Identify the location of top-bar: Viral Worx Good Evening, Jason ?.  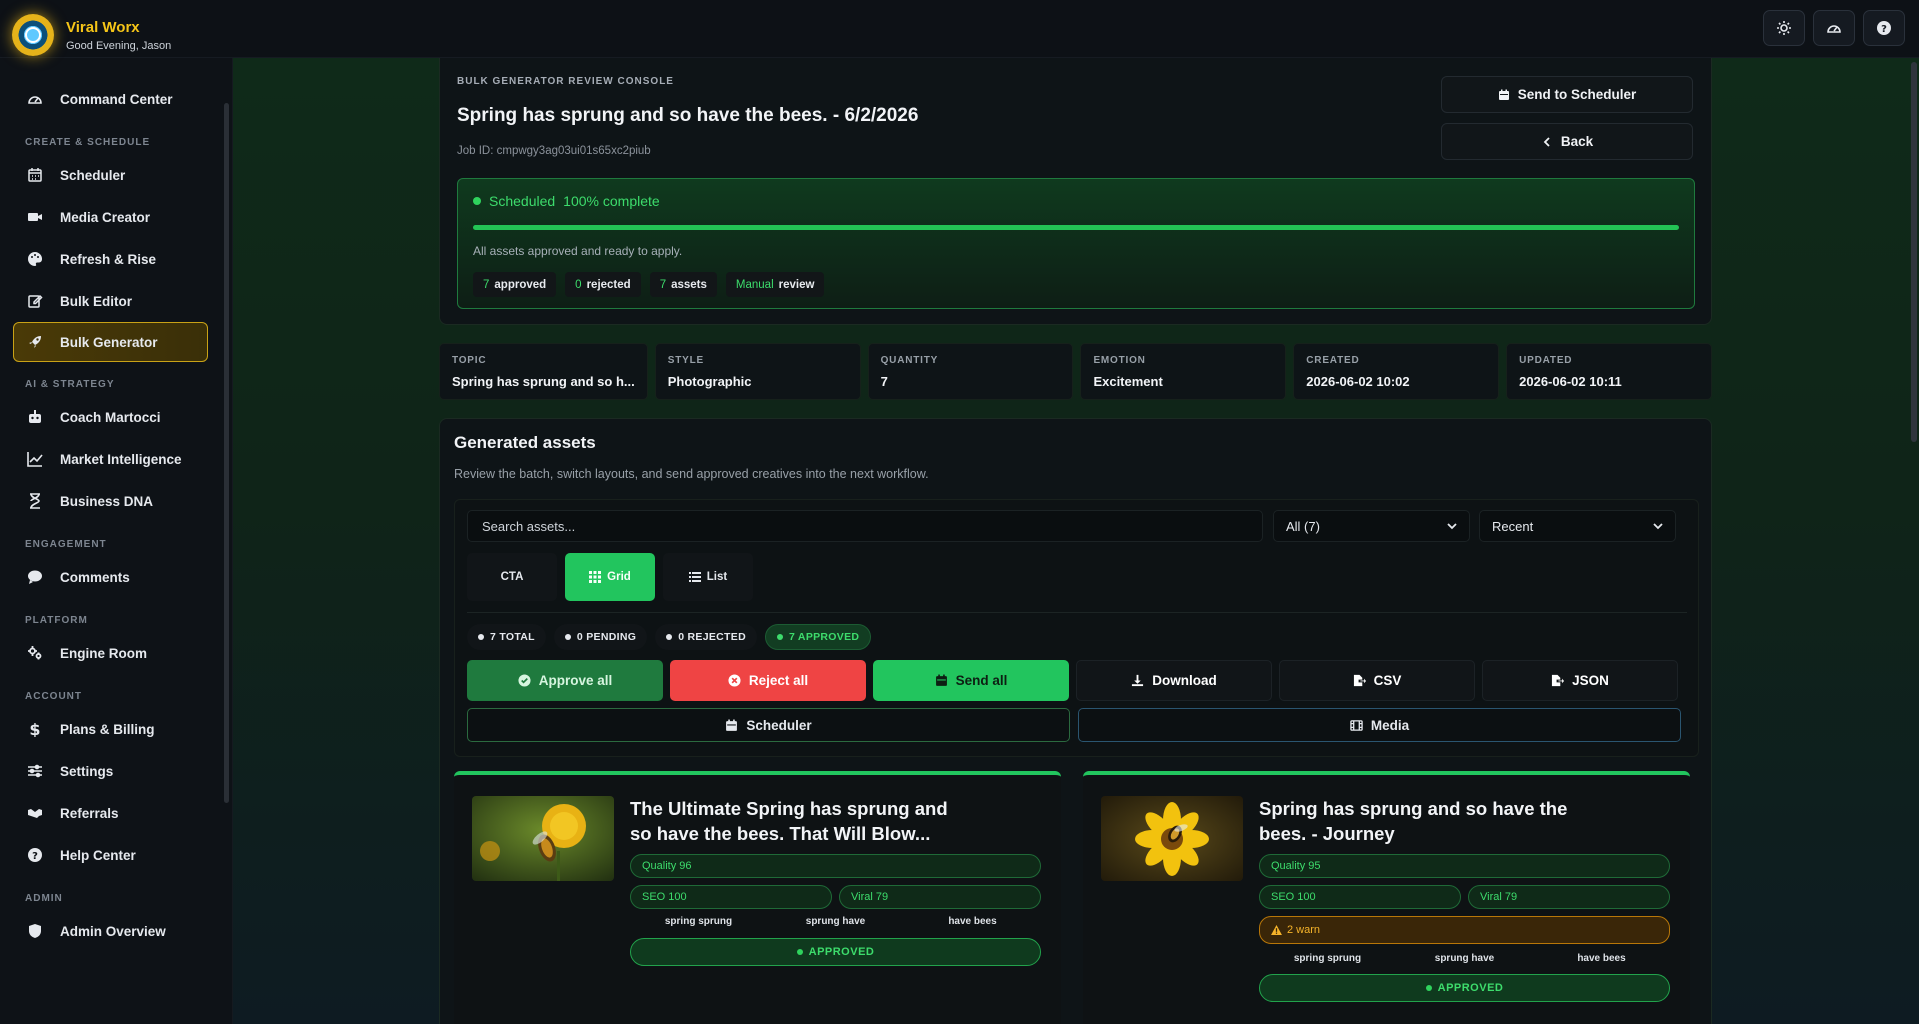
(959, 29).